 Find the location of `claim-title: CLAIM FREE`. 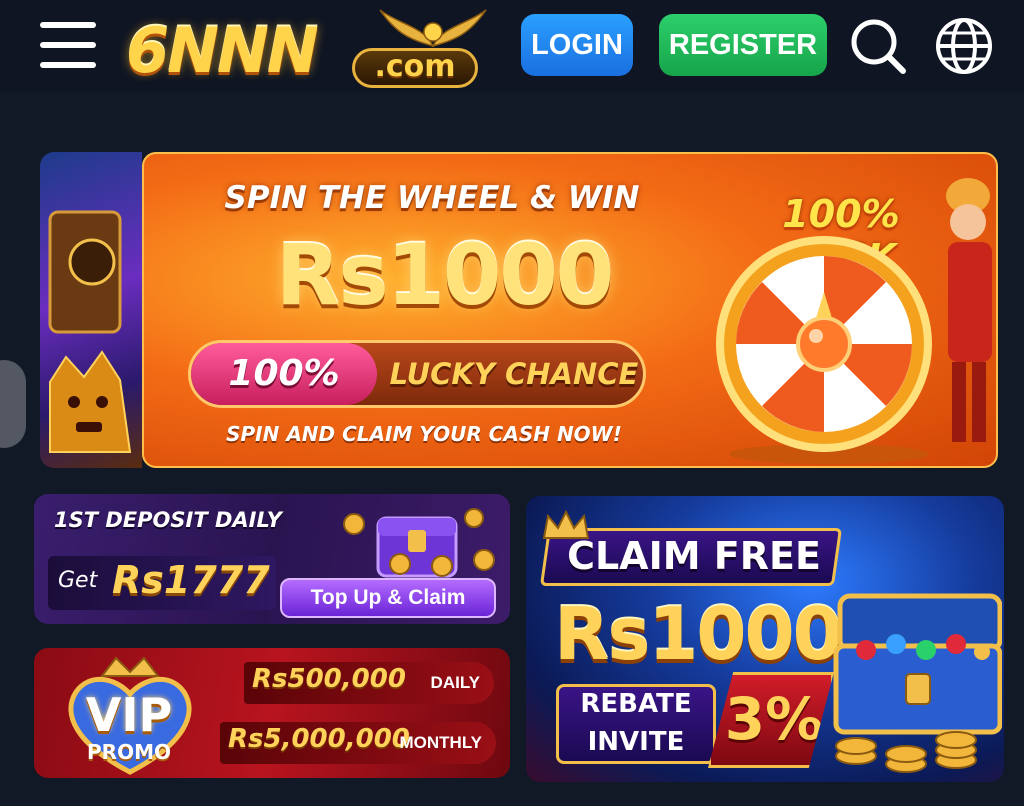

claim-title: CLAIM FREE is located at coordinates (694, 556).